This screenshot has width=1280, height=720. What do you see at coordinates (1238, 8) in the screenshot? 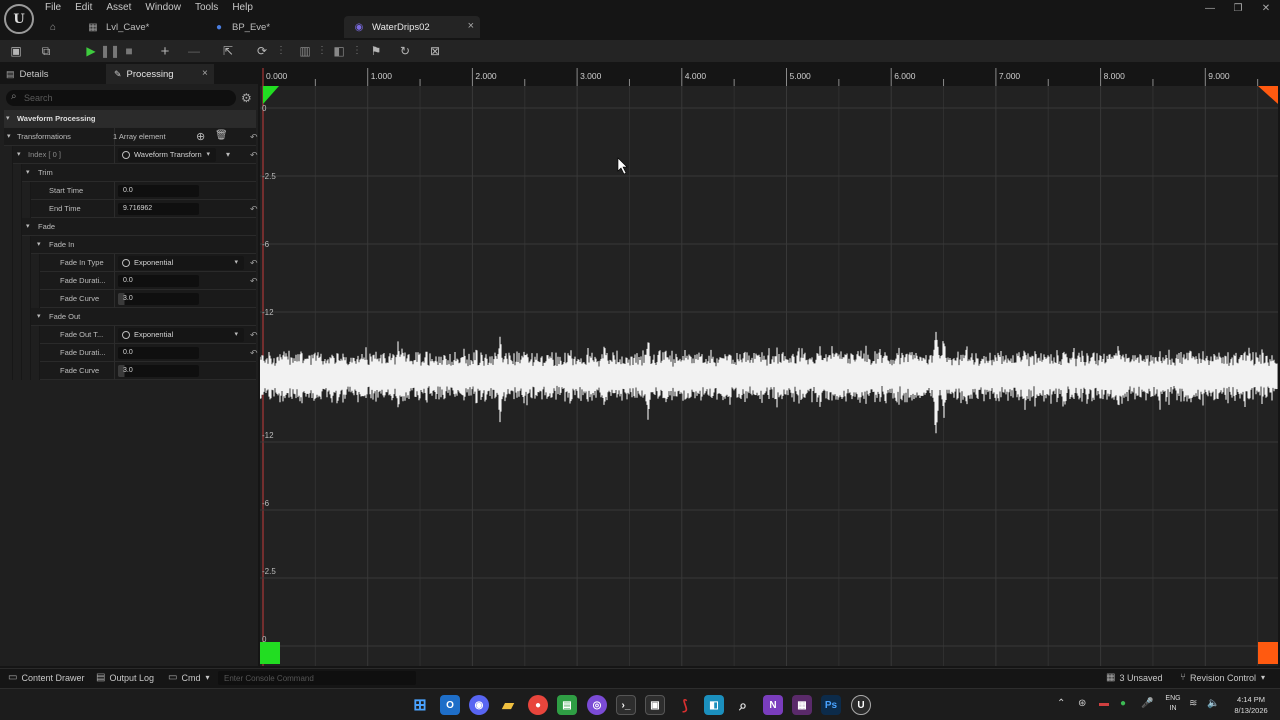
I see `restore-icon: ❐` at bounding box center [1238, 8].